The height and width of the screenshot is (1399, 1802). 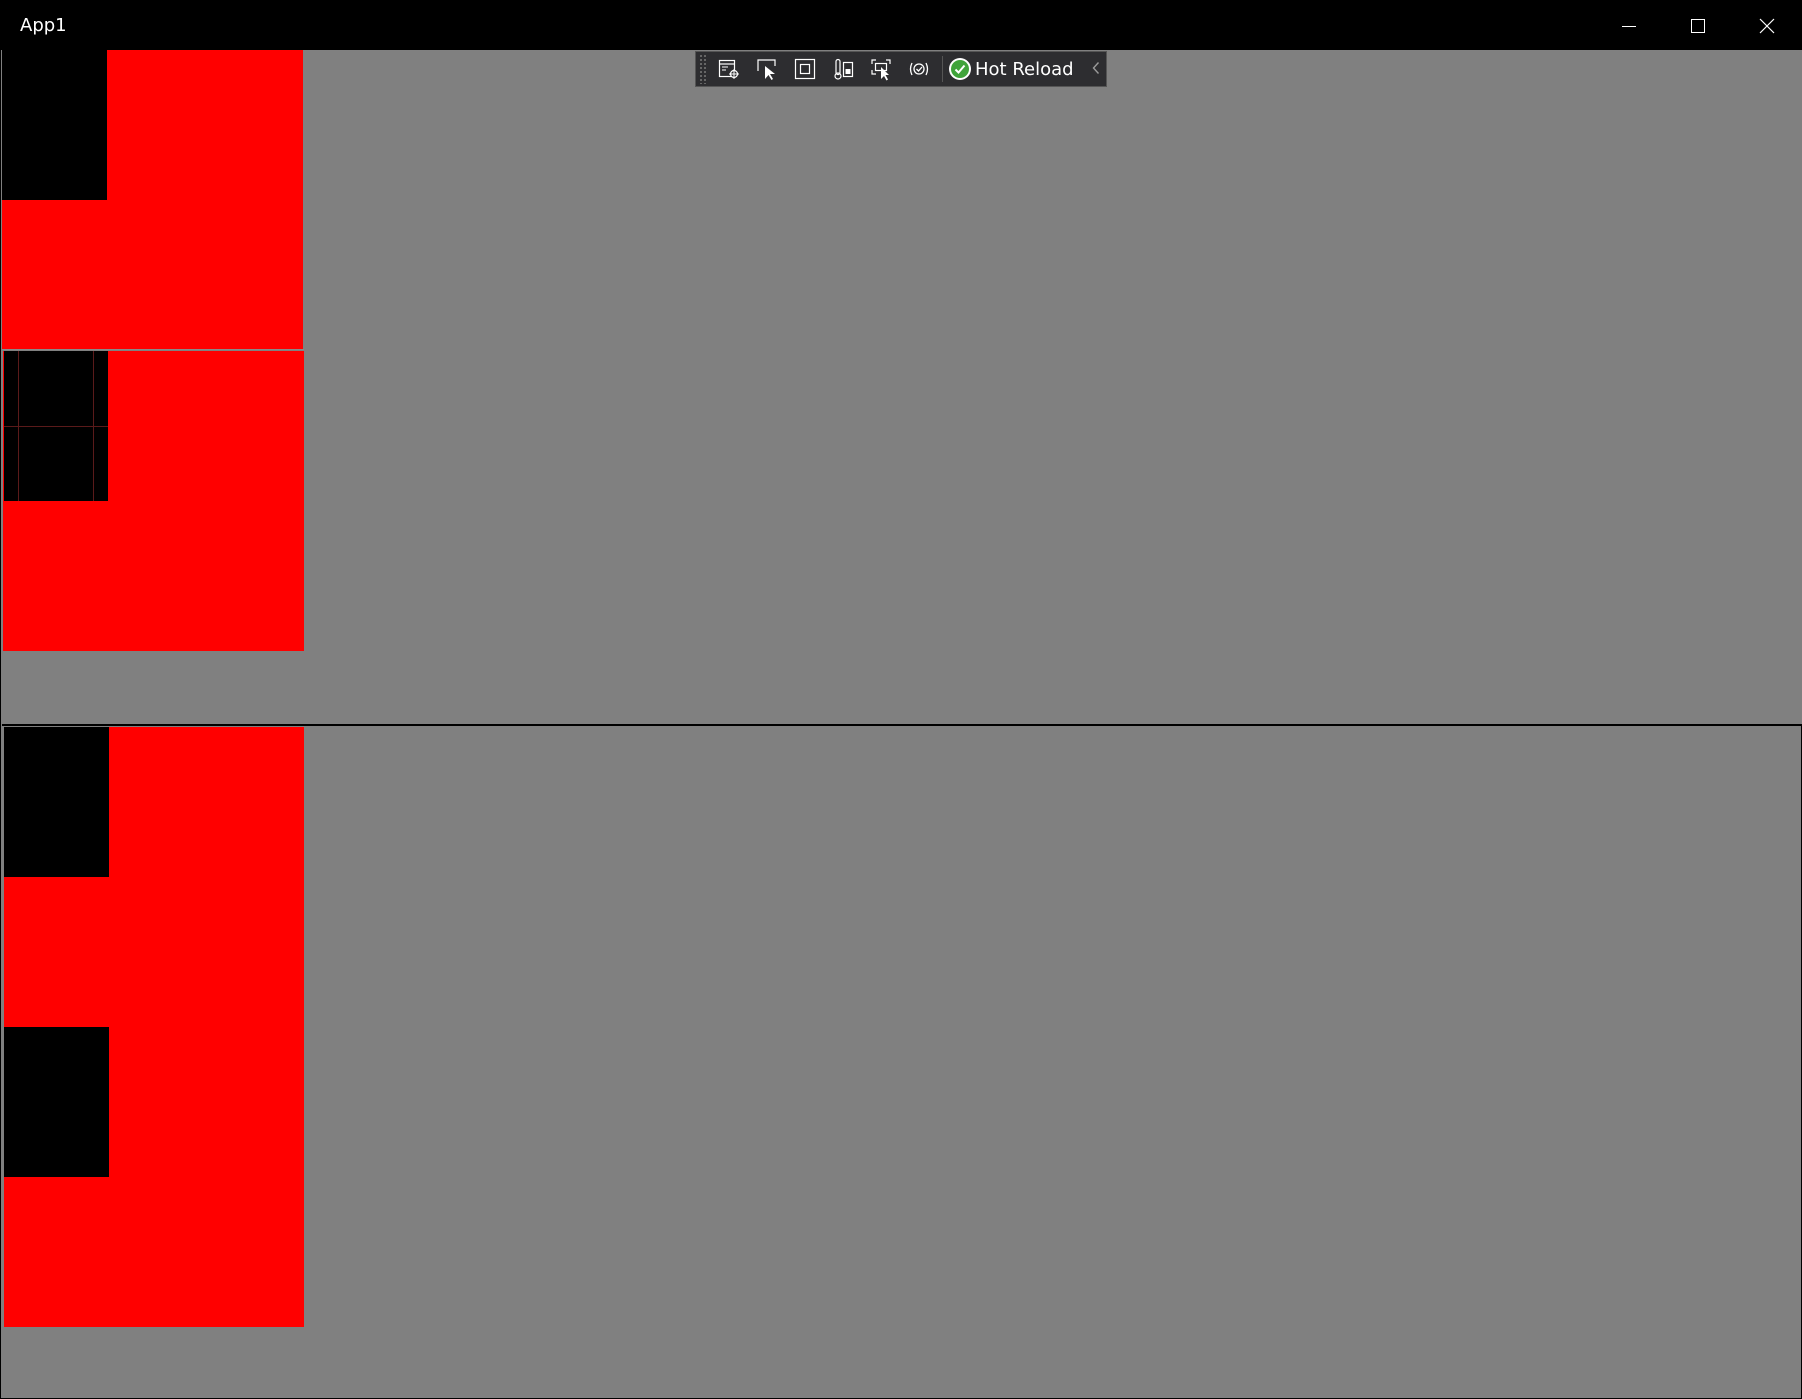 What do you see at coordinates (960, 69) in the screenshot?
I see `check-circle-icon` at bounding box center [960, 69].